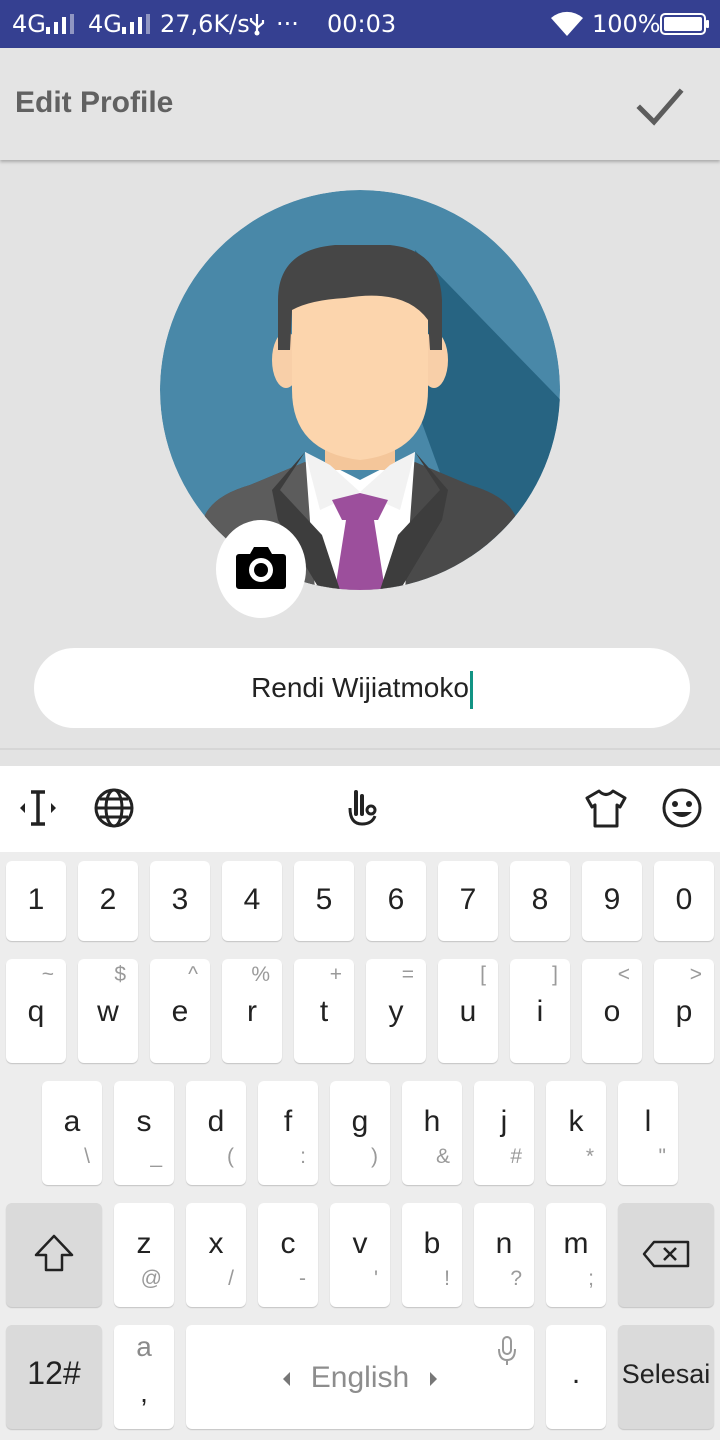  I want to click on status-bar: 4G 4G 27,6K/s ··· 00:03 100%, so click(360, 24).